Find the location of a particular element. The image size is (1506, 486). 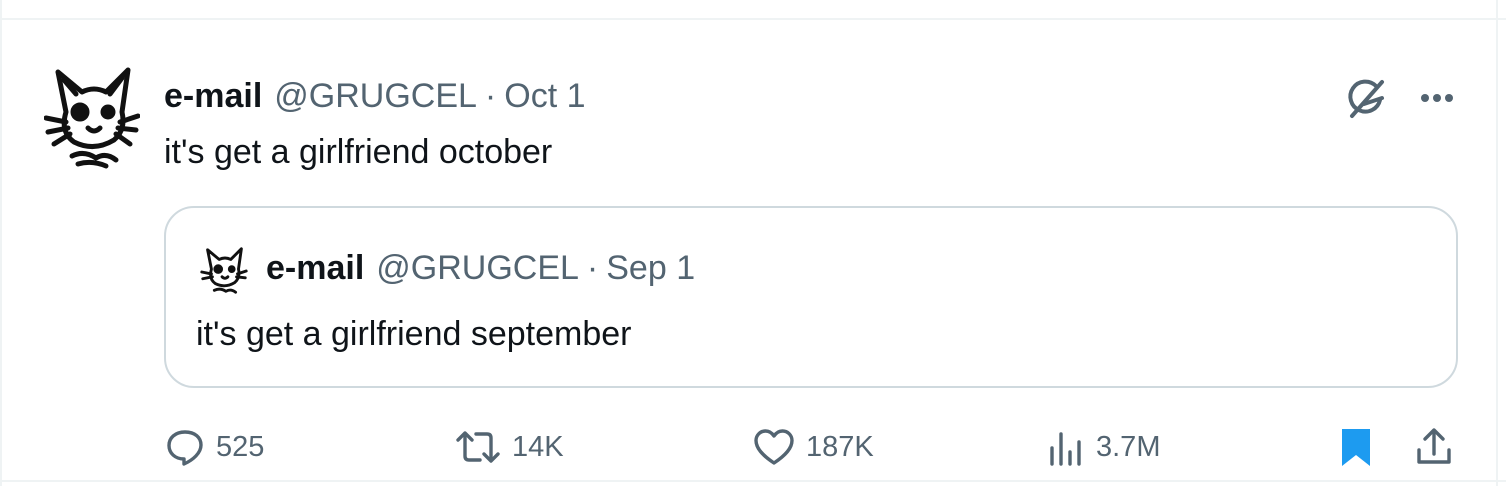

author-handle: @GRUGCEL is located at coordinates (375, 96).